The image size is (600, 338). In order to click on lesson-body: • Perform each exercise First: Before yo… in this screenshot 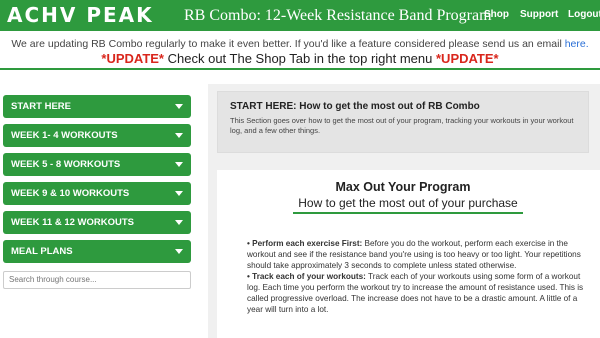, I will do `click(419, 276)`.